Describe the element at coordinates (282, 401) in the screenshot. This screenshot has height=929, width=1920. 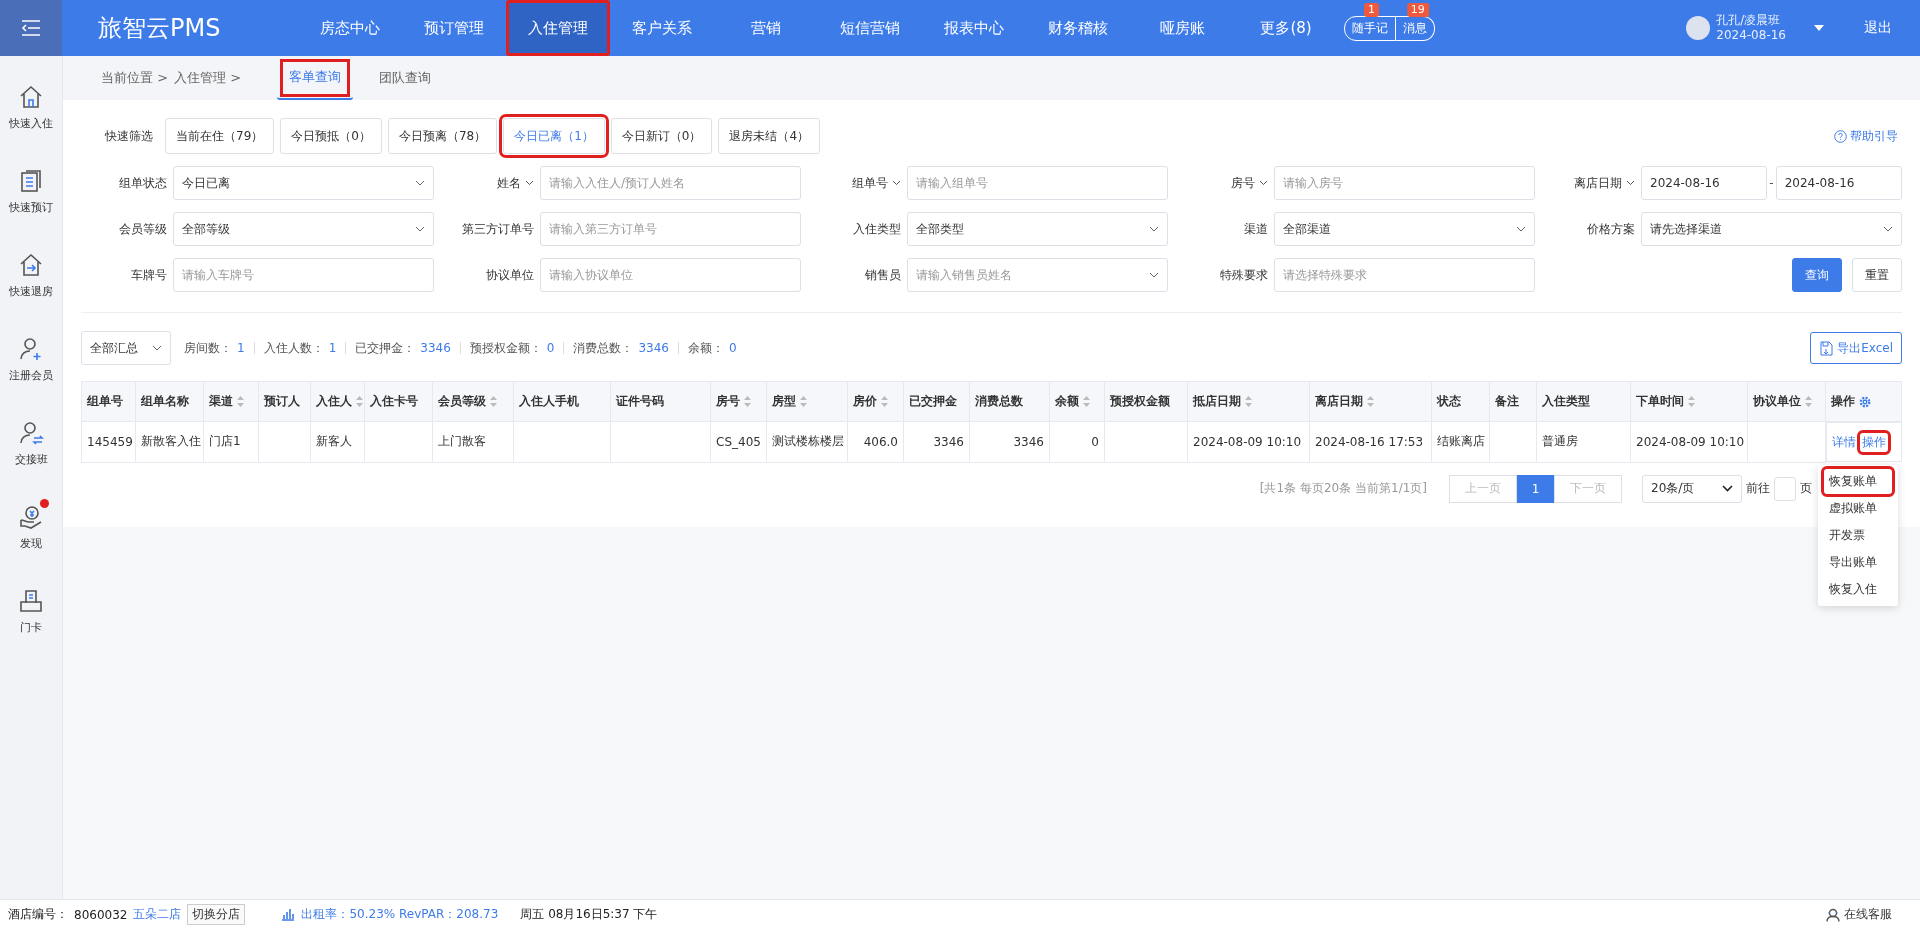
I see `column-header: 预订人` at that location.